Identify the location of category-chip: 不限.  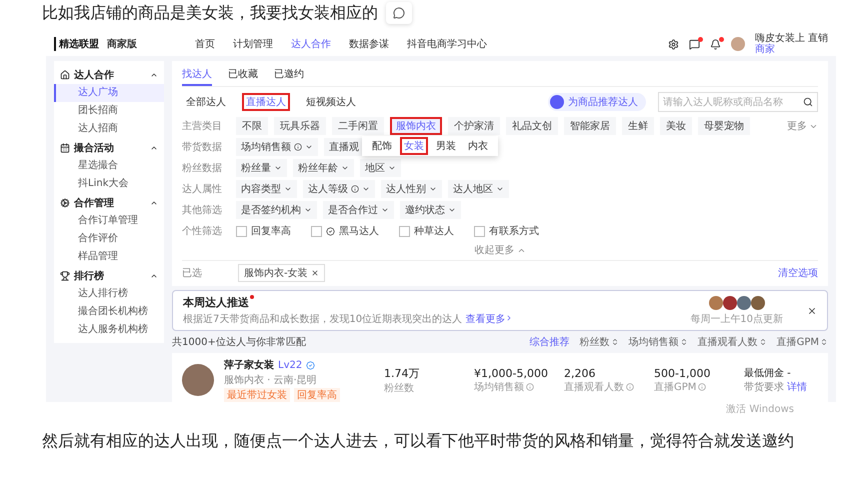
(252, 126).